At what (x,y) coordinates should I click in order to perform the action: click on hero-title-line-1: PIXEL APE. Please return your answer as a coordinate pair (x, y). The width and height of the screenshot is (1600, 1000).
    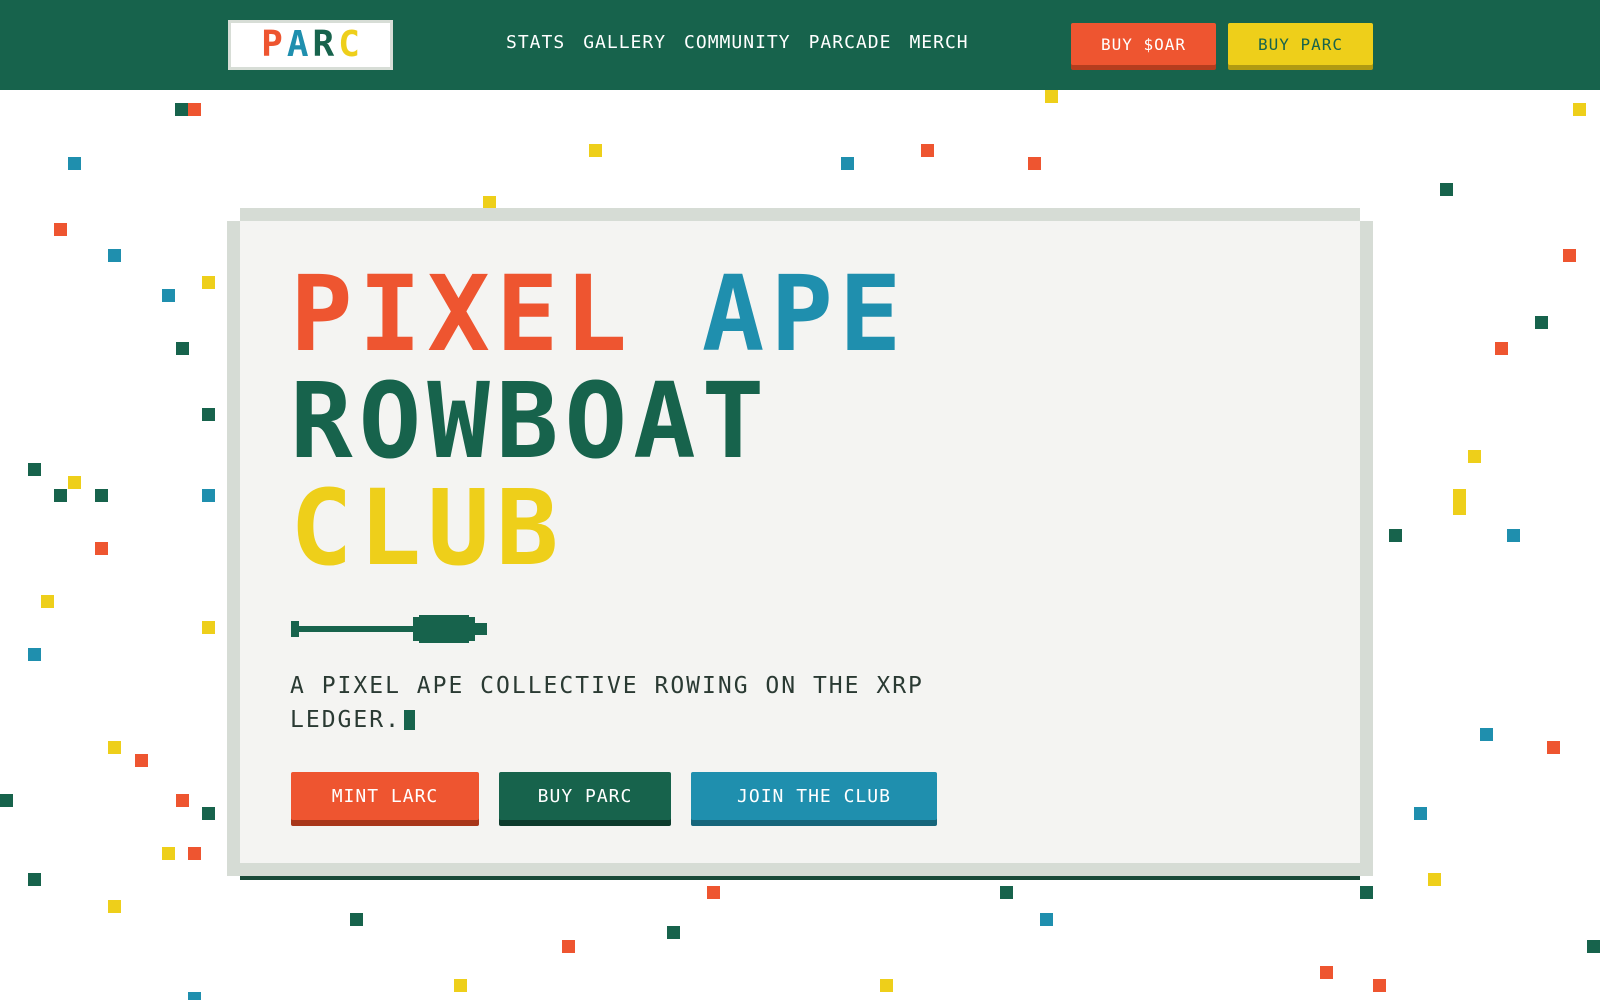
    Looking at the image, I should click on (599, 314).